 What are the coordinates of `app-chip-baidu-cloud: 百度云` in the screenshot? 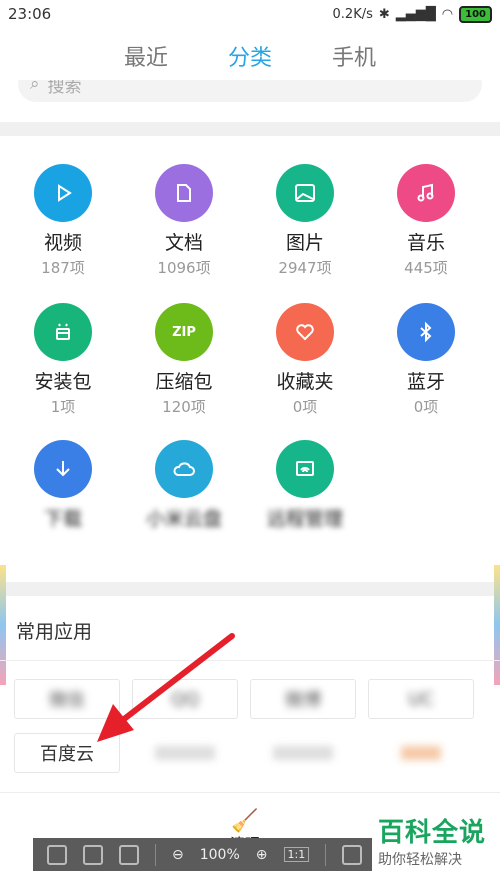 It's located at (67, 753).